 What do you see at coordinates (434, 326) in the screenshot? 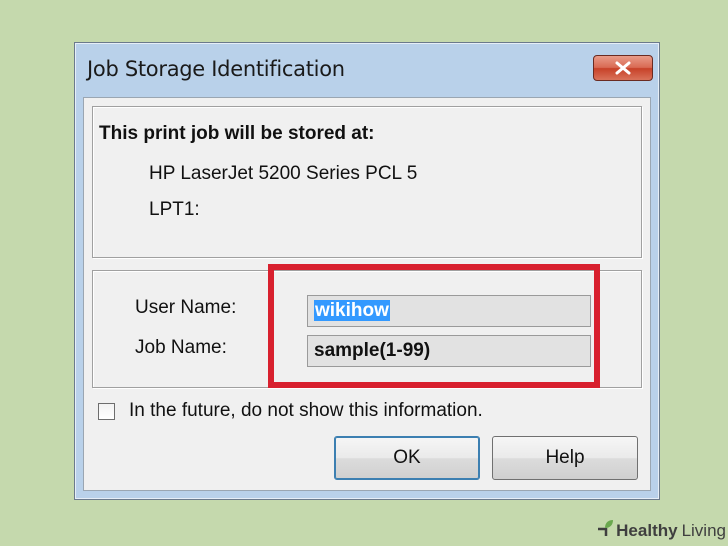
I see `annotation-highlight-box` at bounding box center [434, 326].